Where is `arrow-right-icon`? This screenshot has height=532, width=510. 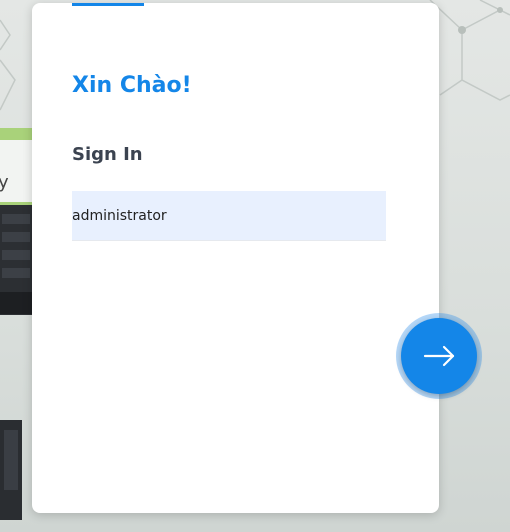 arrow-right-icon is located at coordinates (439, 356).